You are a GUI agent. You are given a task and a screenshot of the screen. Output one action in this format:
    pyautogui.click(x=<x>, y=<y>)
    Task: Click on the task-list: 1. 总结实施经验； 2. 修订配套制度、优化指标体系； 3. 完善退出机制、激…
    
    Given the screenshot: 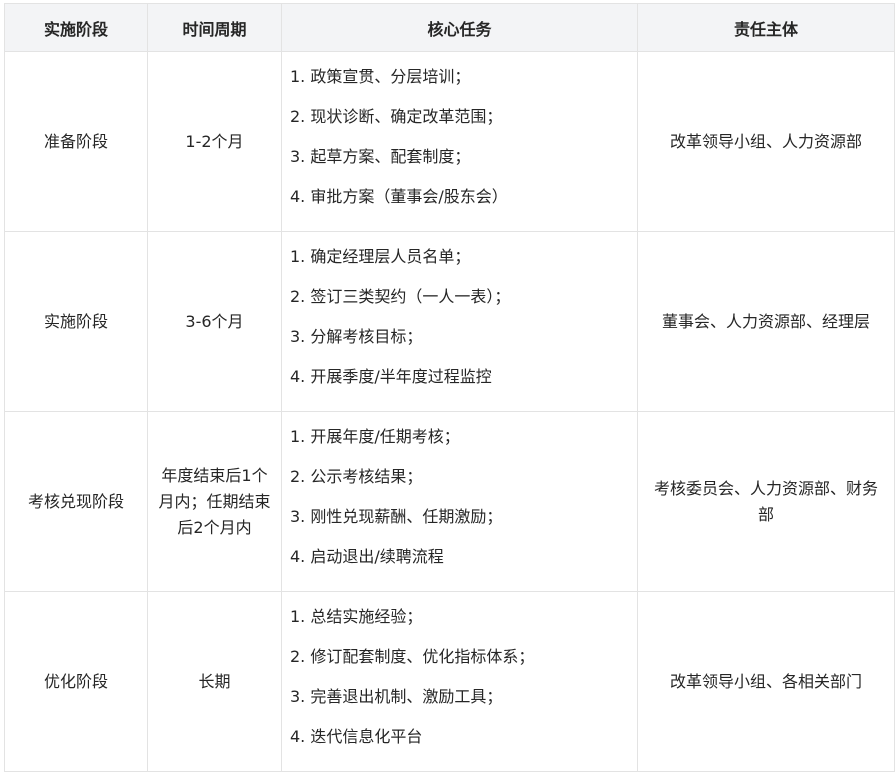 What is the action you would take?
    pyautogui.click(x=459, y=681)
    